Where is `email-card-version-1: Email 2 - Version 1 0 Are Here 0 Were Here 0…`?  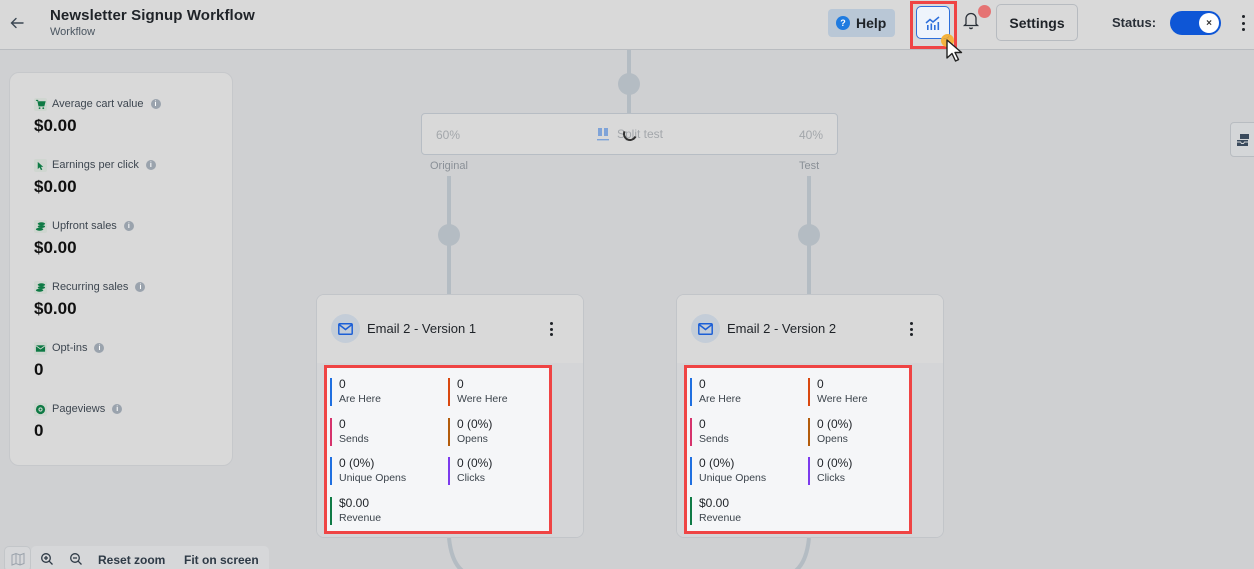
email-card-version-1: Email 2 - Version 1 0 Are Here 0 Were Here 0… is located at coordinates (450, 416).